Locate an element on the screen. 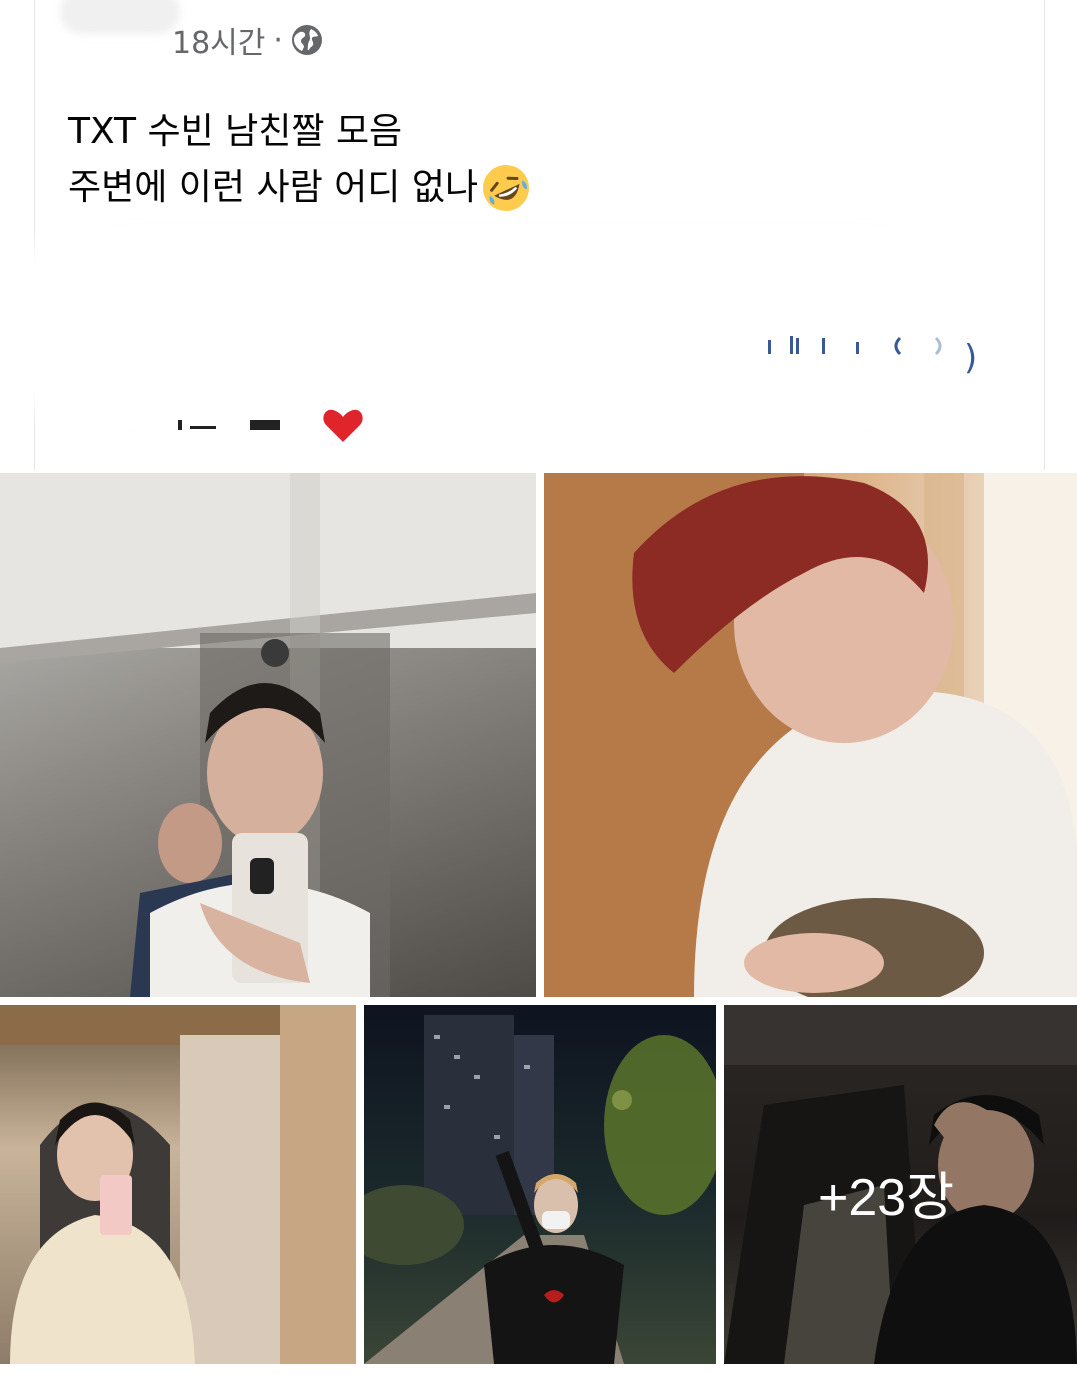  author-name-redacted is located at coordinates (120, 17).